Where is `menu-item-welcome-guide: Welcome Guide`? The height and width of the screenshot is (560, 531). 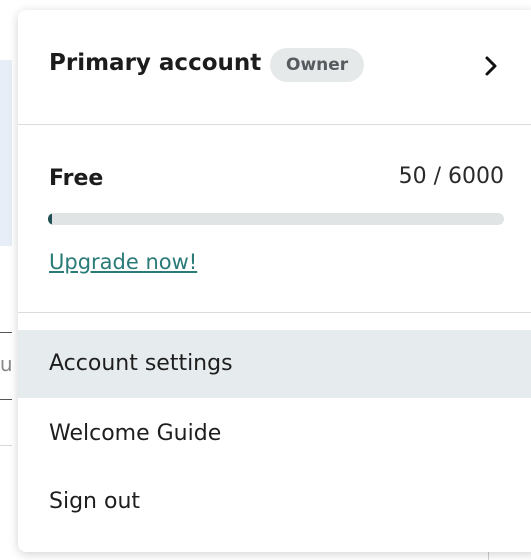
menu-item-welcome-guide: Welcome Guide is located at coordinates (274, 434).